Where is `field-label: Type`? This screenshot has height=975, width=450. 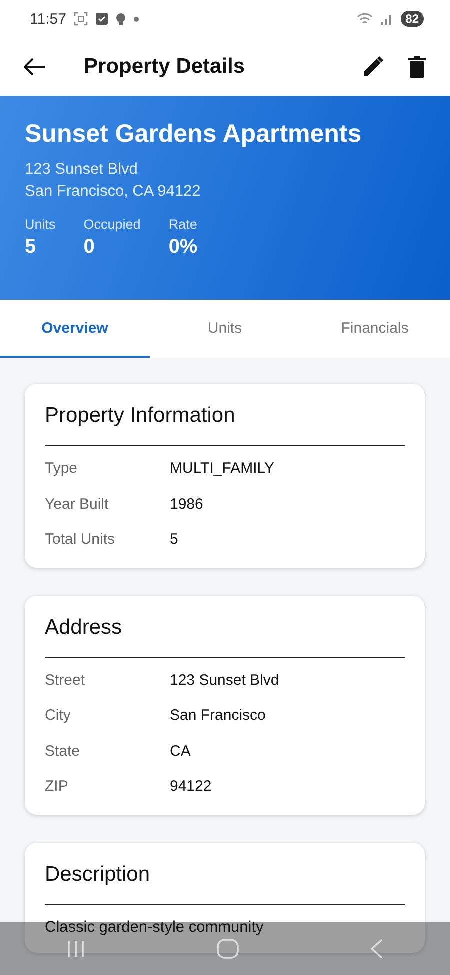 field-label: Type is located at coordinates (62, 469).